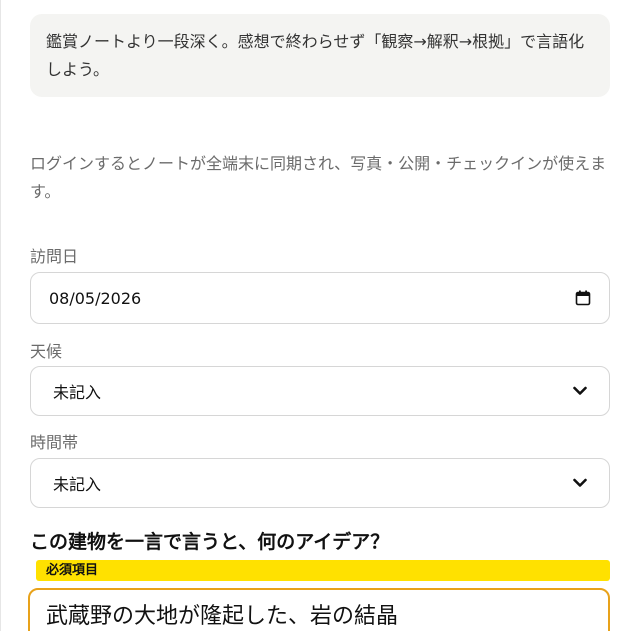 This screenshot has width=640, height=631. What do you see at coordinates (320, 391) in the screenshot?
I see `weather-select: 未記入` at bounding box center [320, 391].